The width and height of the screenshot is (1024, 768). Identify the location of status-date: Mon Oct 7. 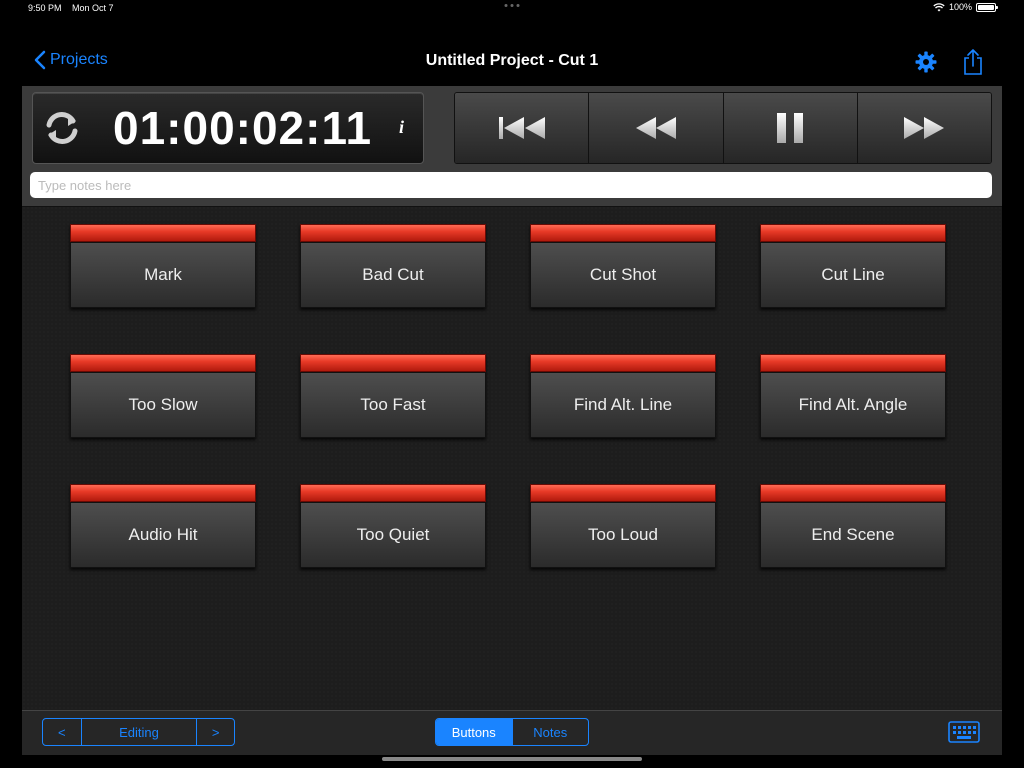
(93, 8).